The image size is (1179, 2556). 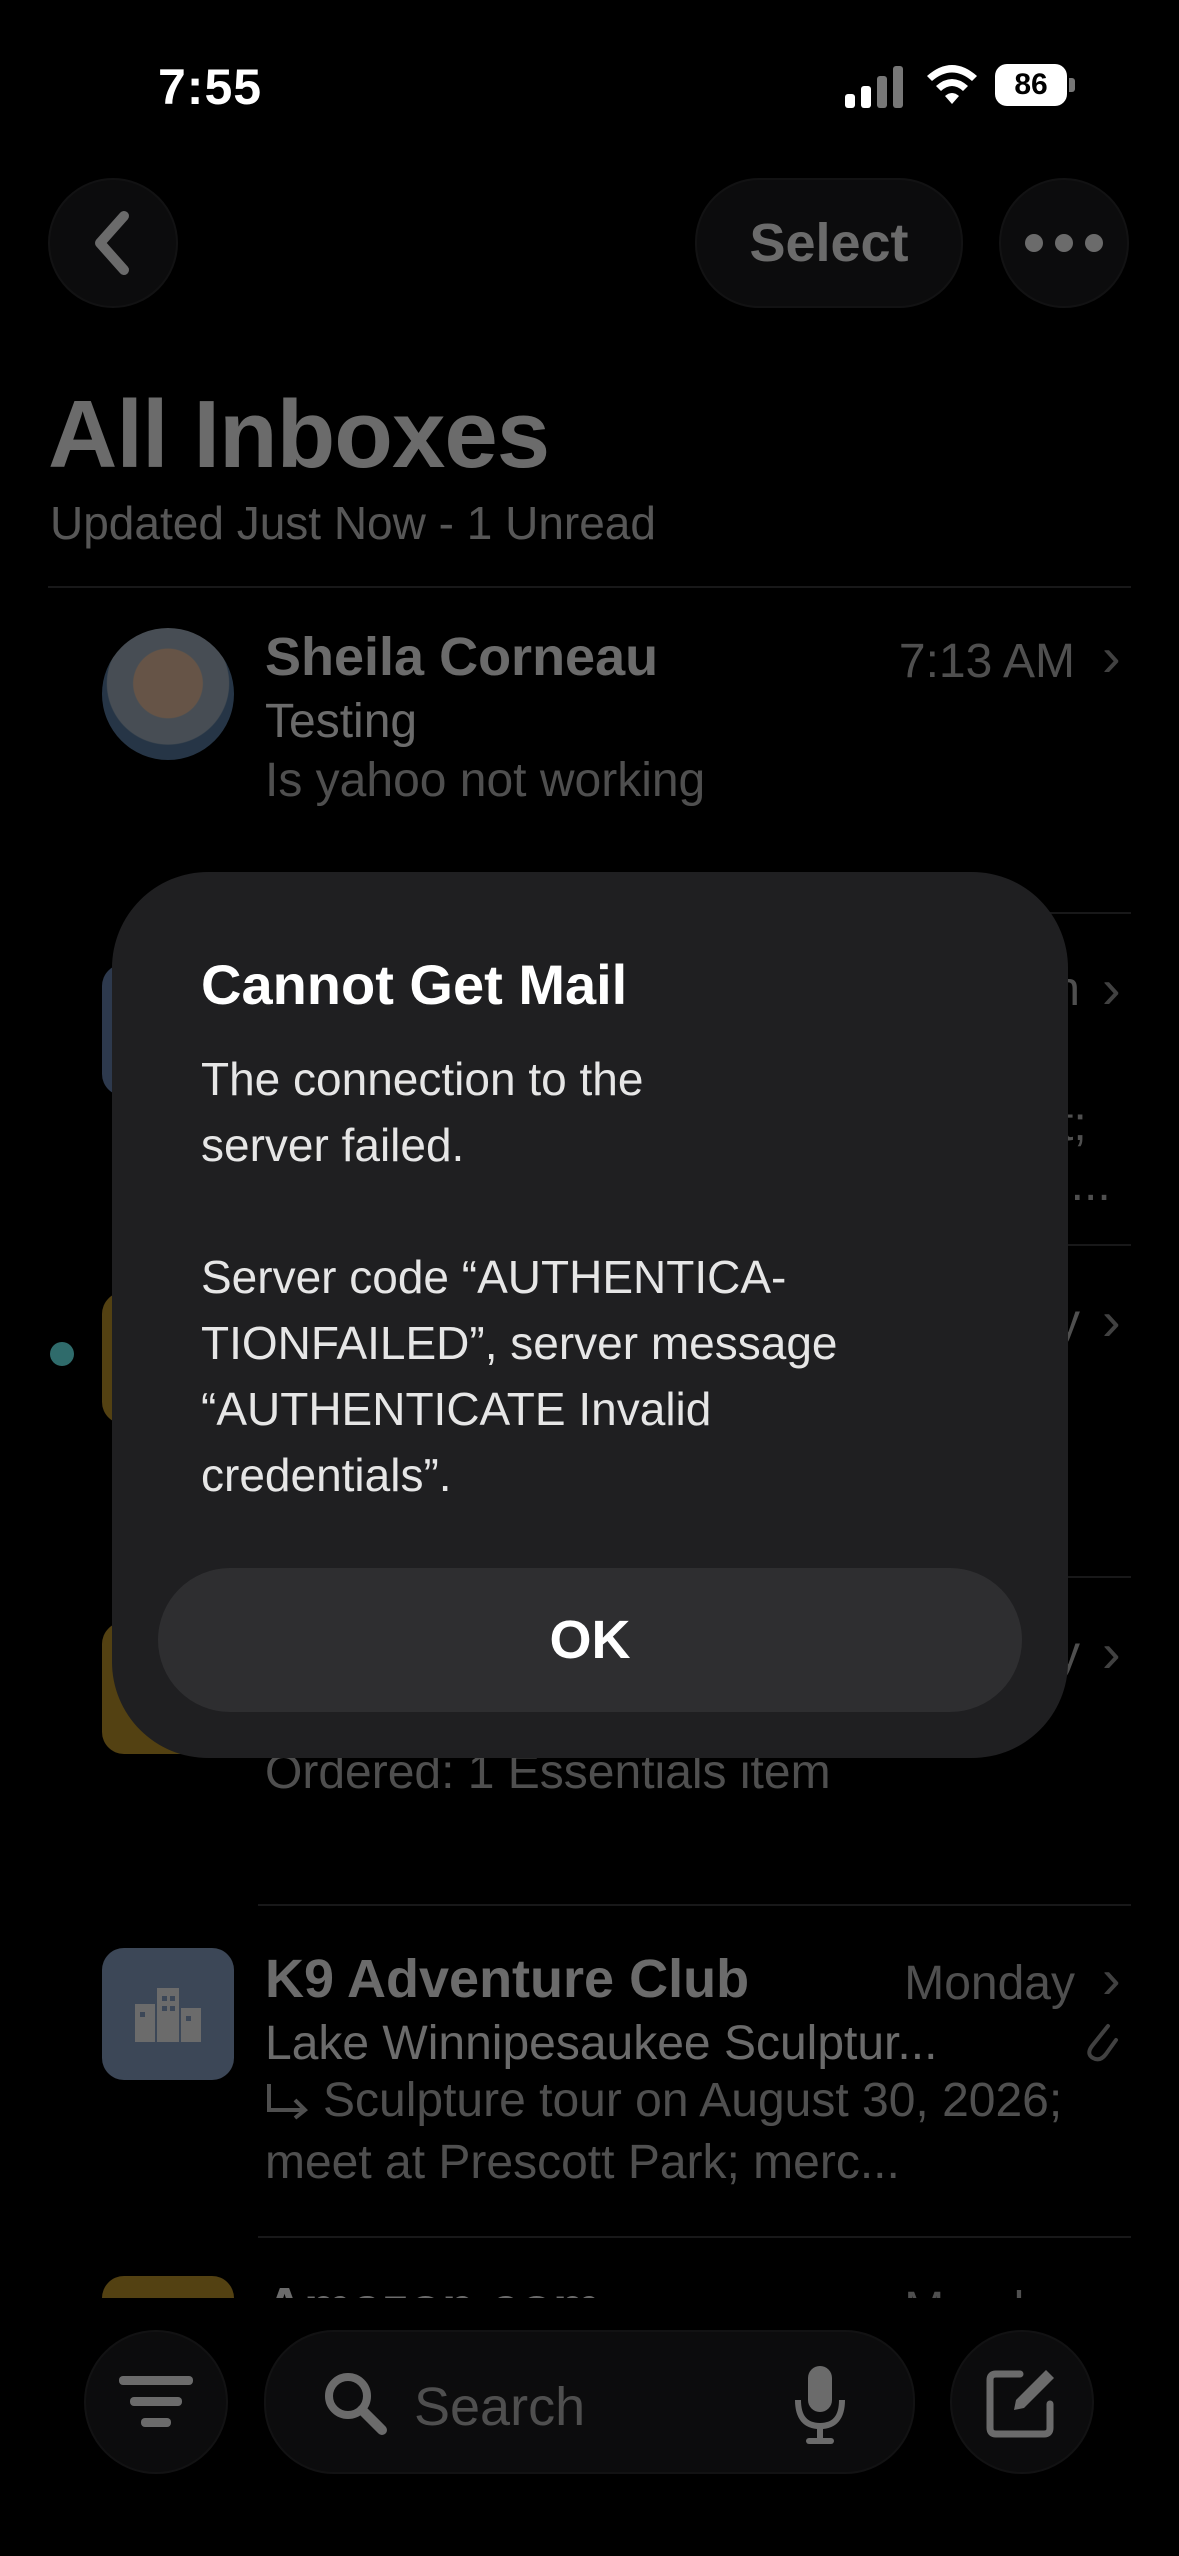 I want to click on unread-dot, so click(x=62, y=1354).